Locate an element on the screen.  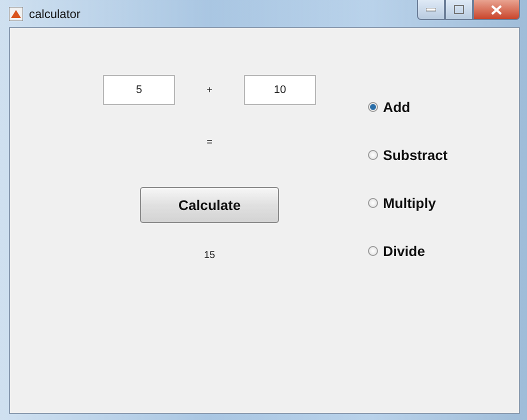
operation-radio: Divide is located at coordinates (408, 250).